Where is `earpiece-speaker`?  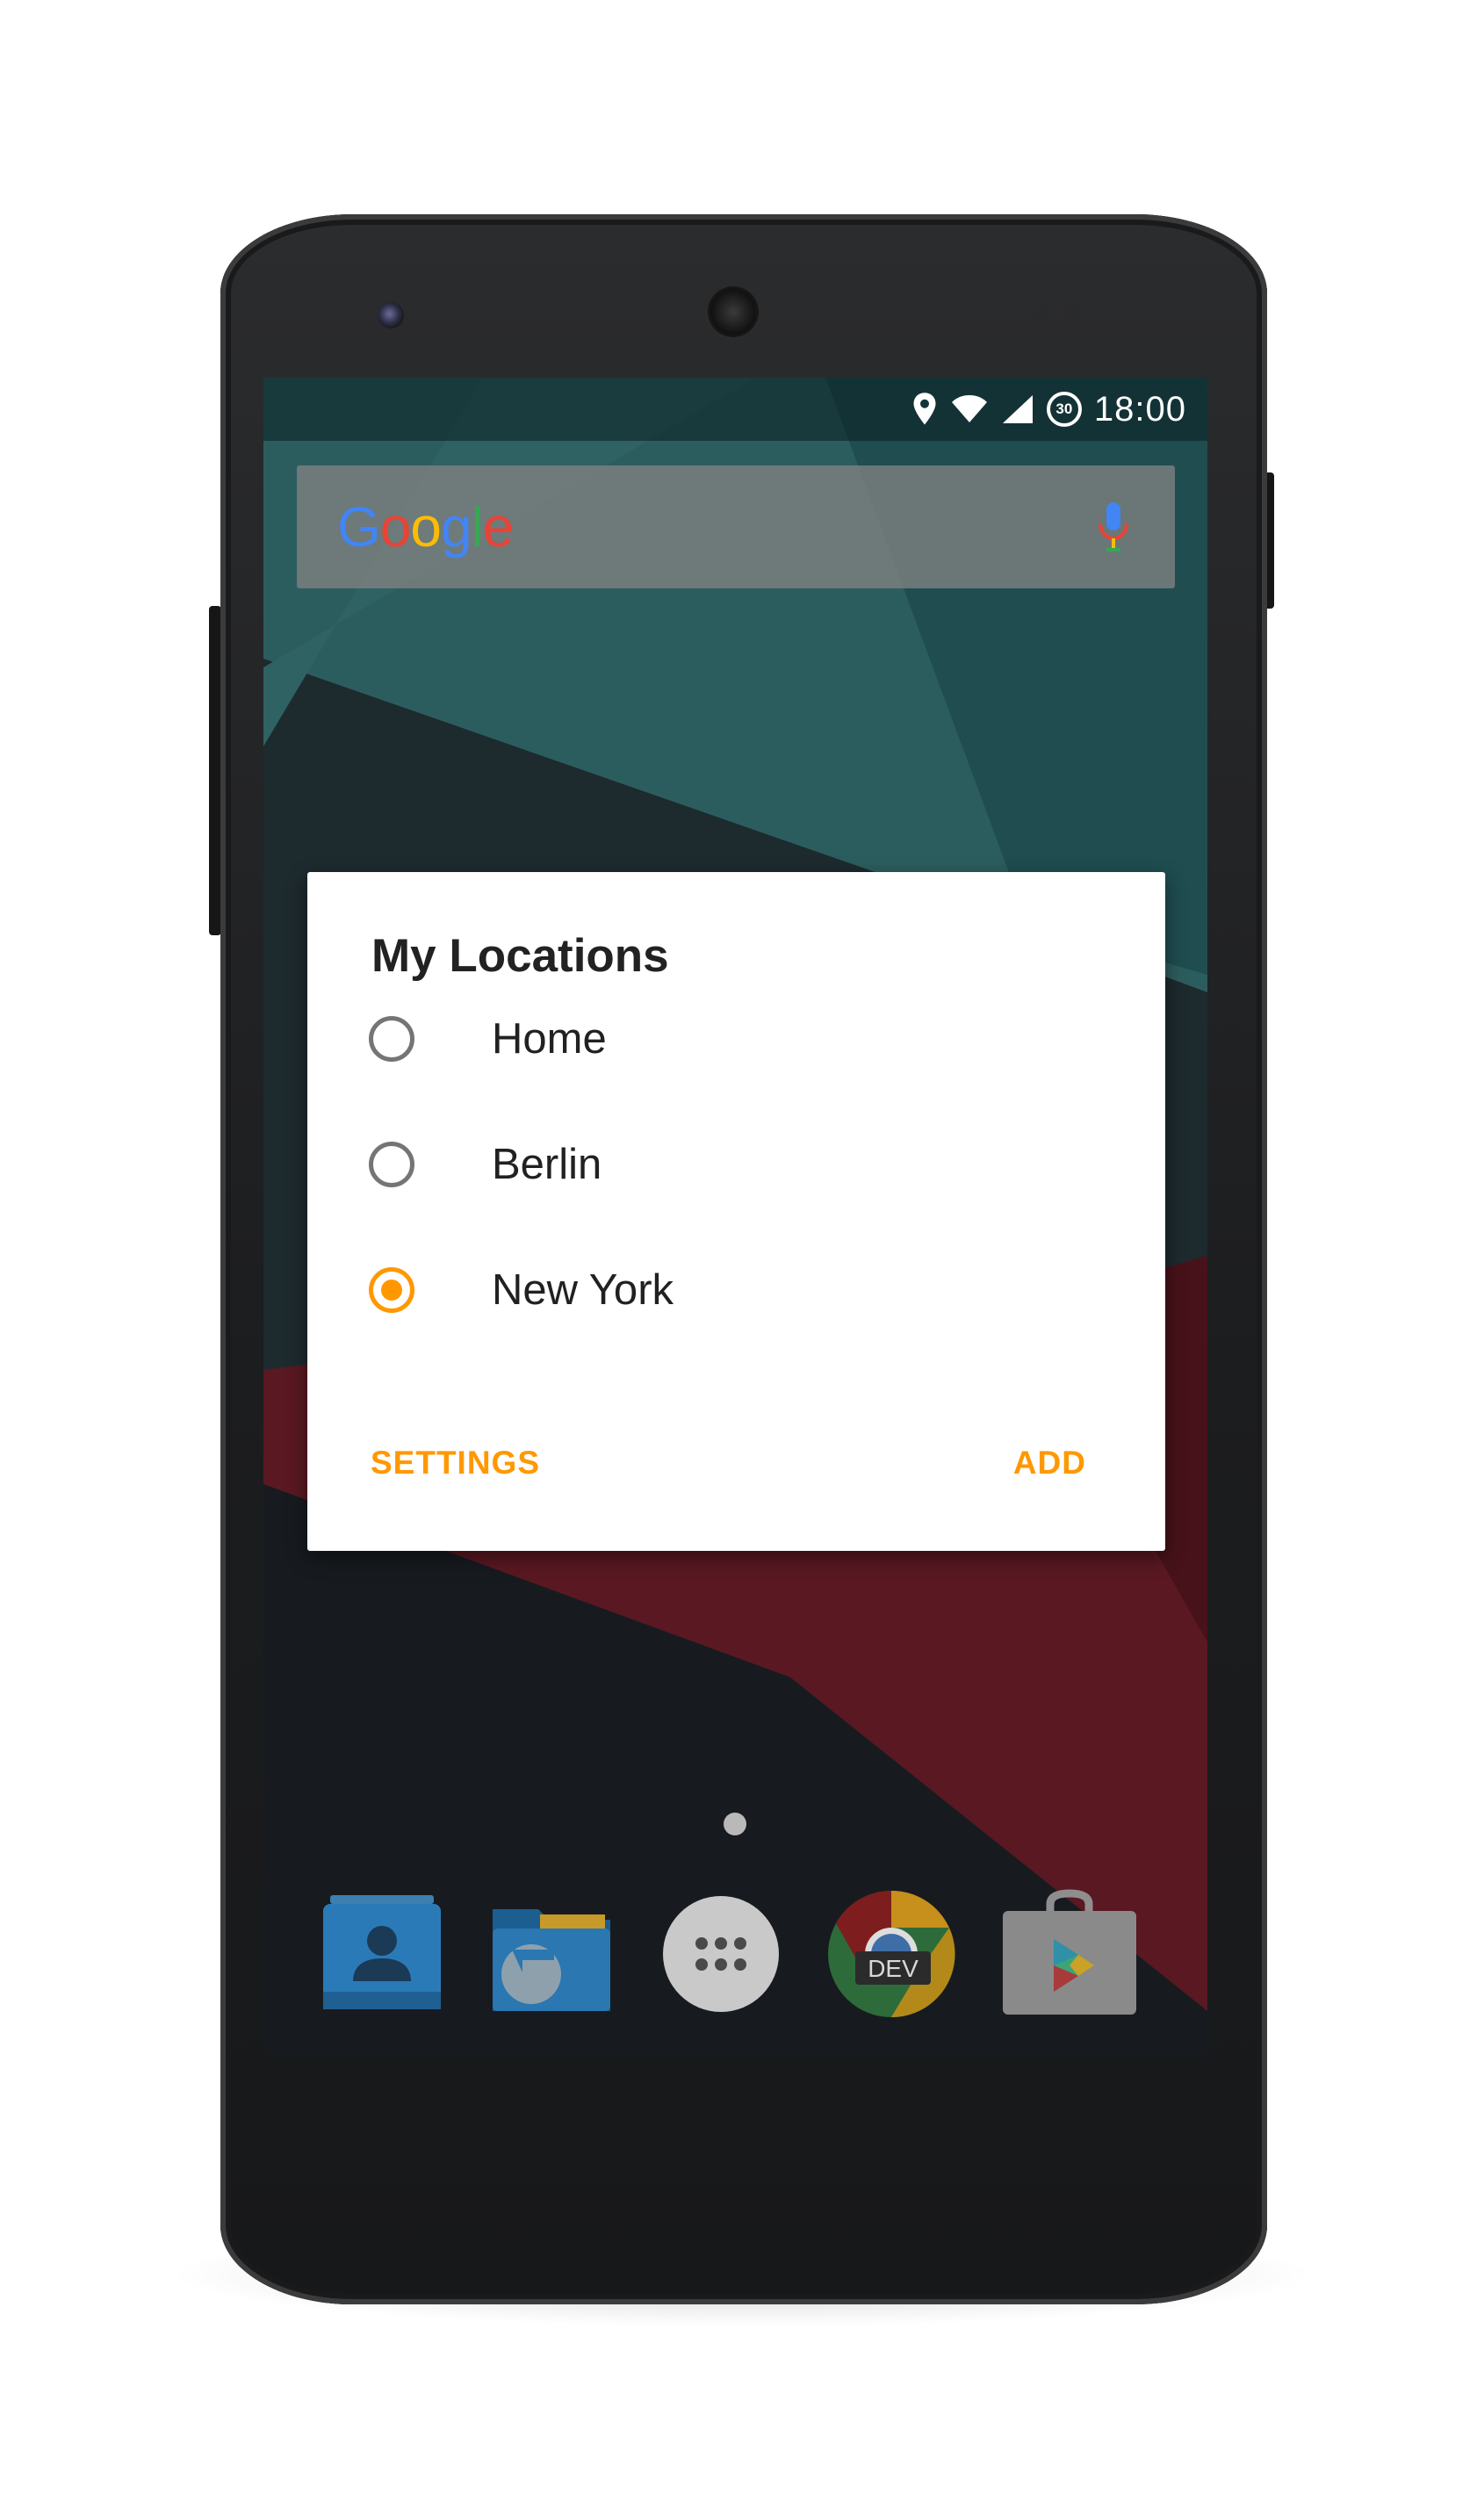
earpiece-speaker is located at coordinates (733, 311).